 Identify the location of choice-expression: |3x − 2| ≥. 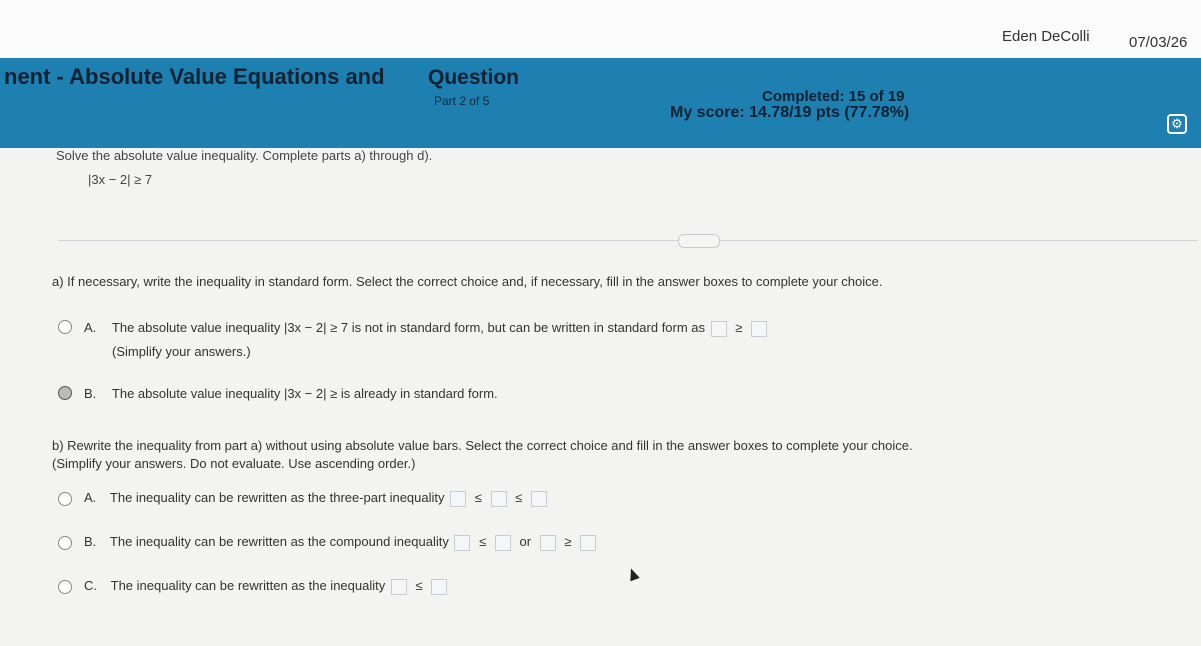
(310, 393).